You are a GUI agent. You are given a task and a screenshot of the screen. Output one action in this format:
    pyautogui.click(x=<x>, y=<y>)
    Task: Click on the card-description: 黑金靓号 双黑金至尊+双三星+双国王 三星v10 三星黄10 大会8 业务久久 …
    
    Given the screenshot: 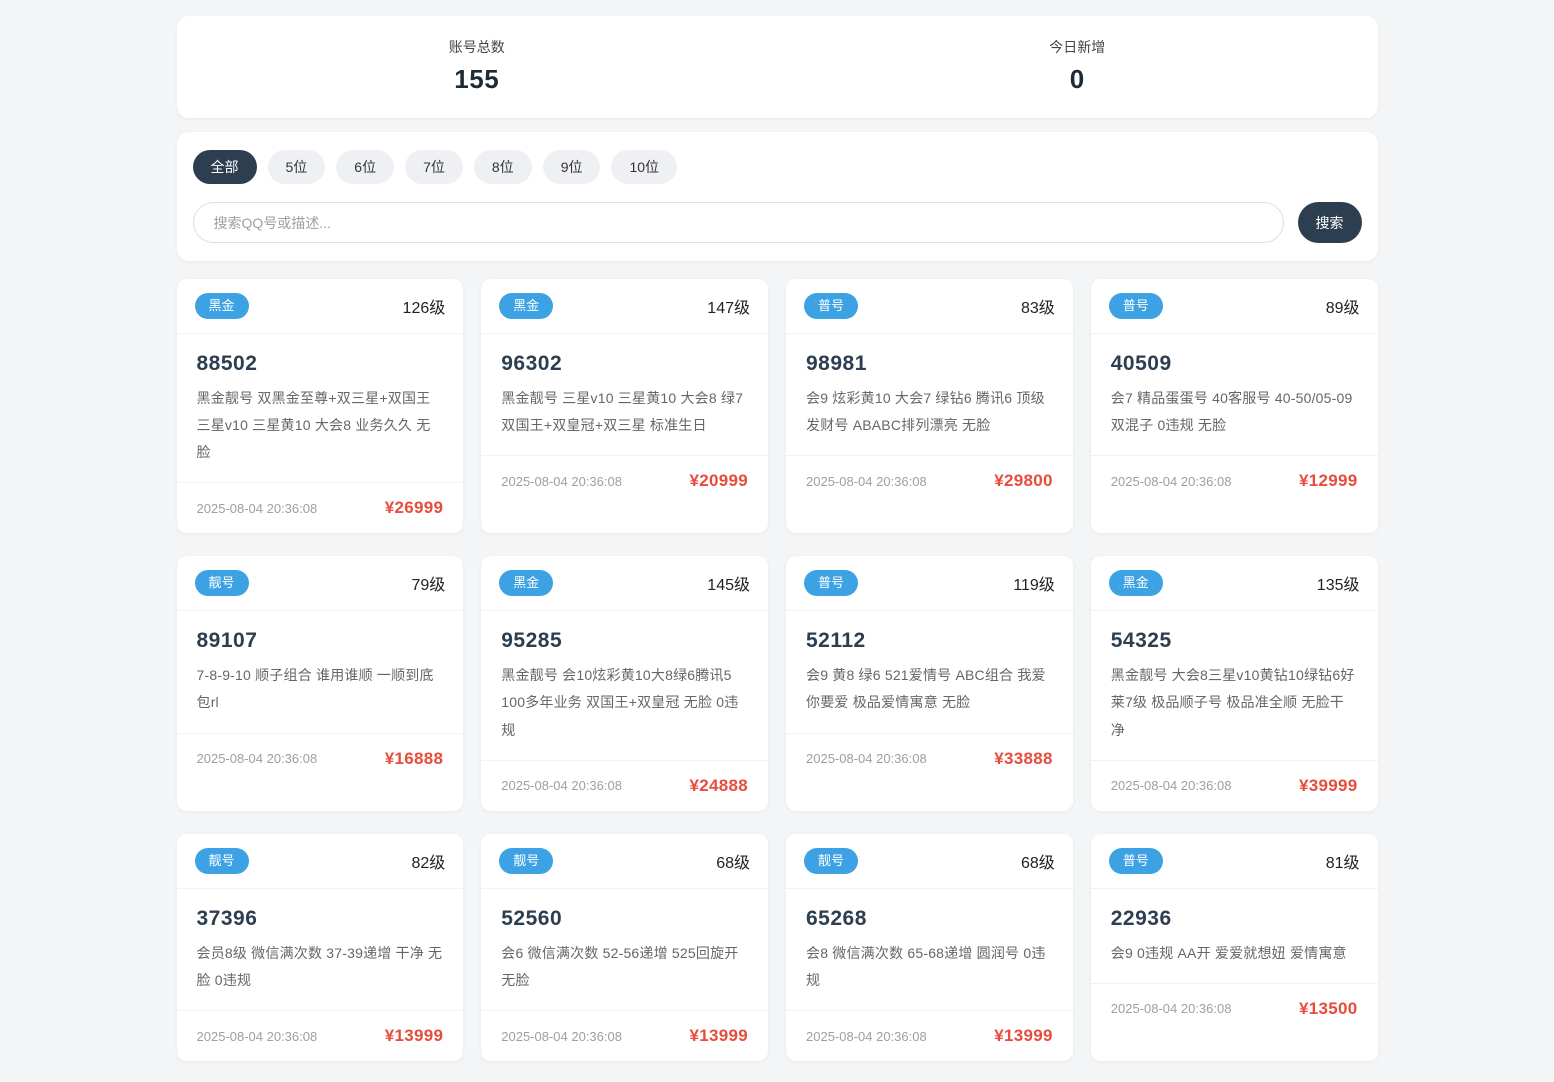 What is the action you would take?
    pyautogui.click(x=313, y=425)
    